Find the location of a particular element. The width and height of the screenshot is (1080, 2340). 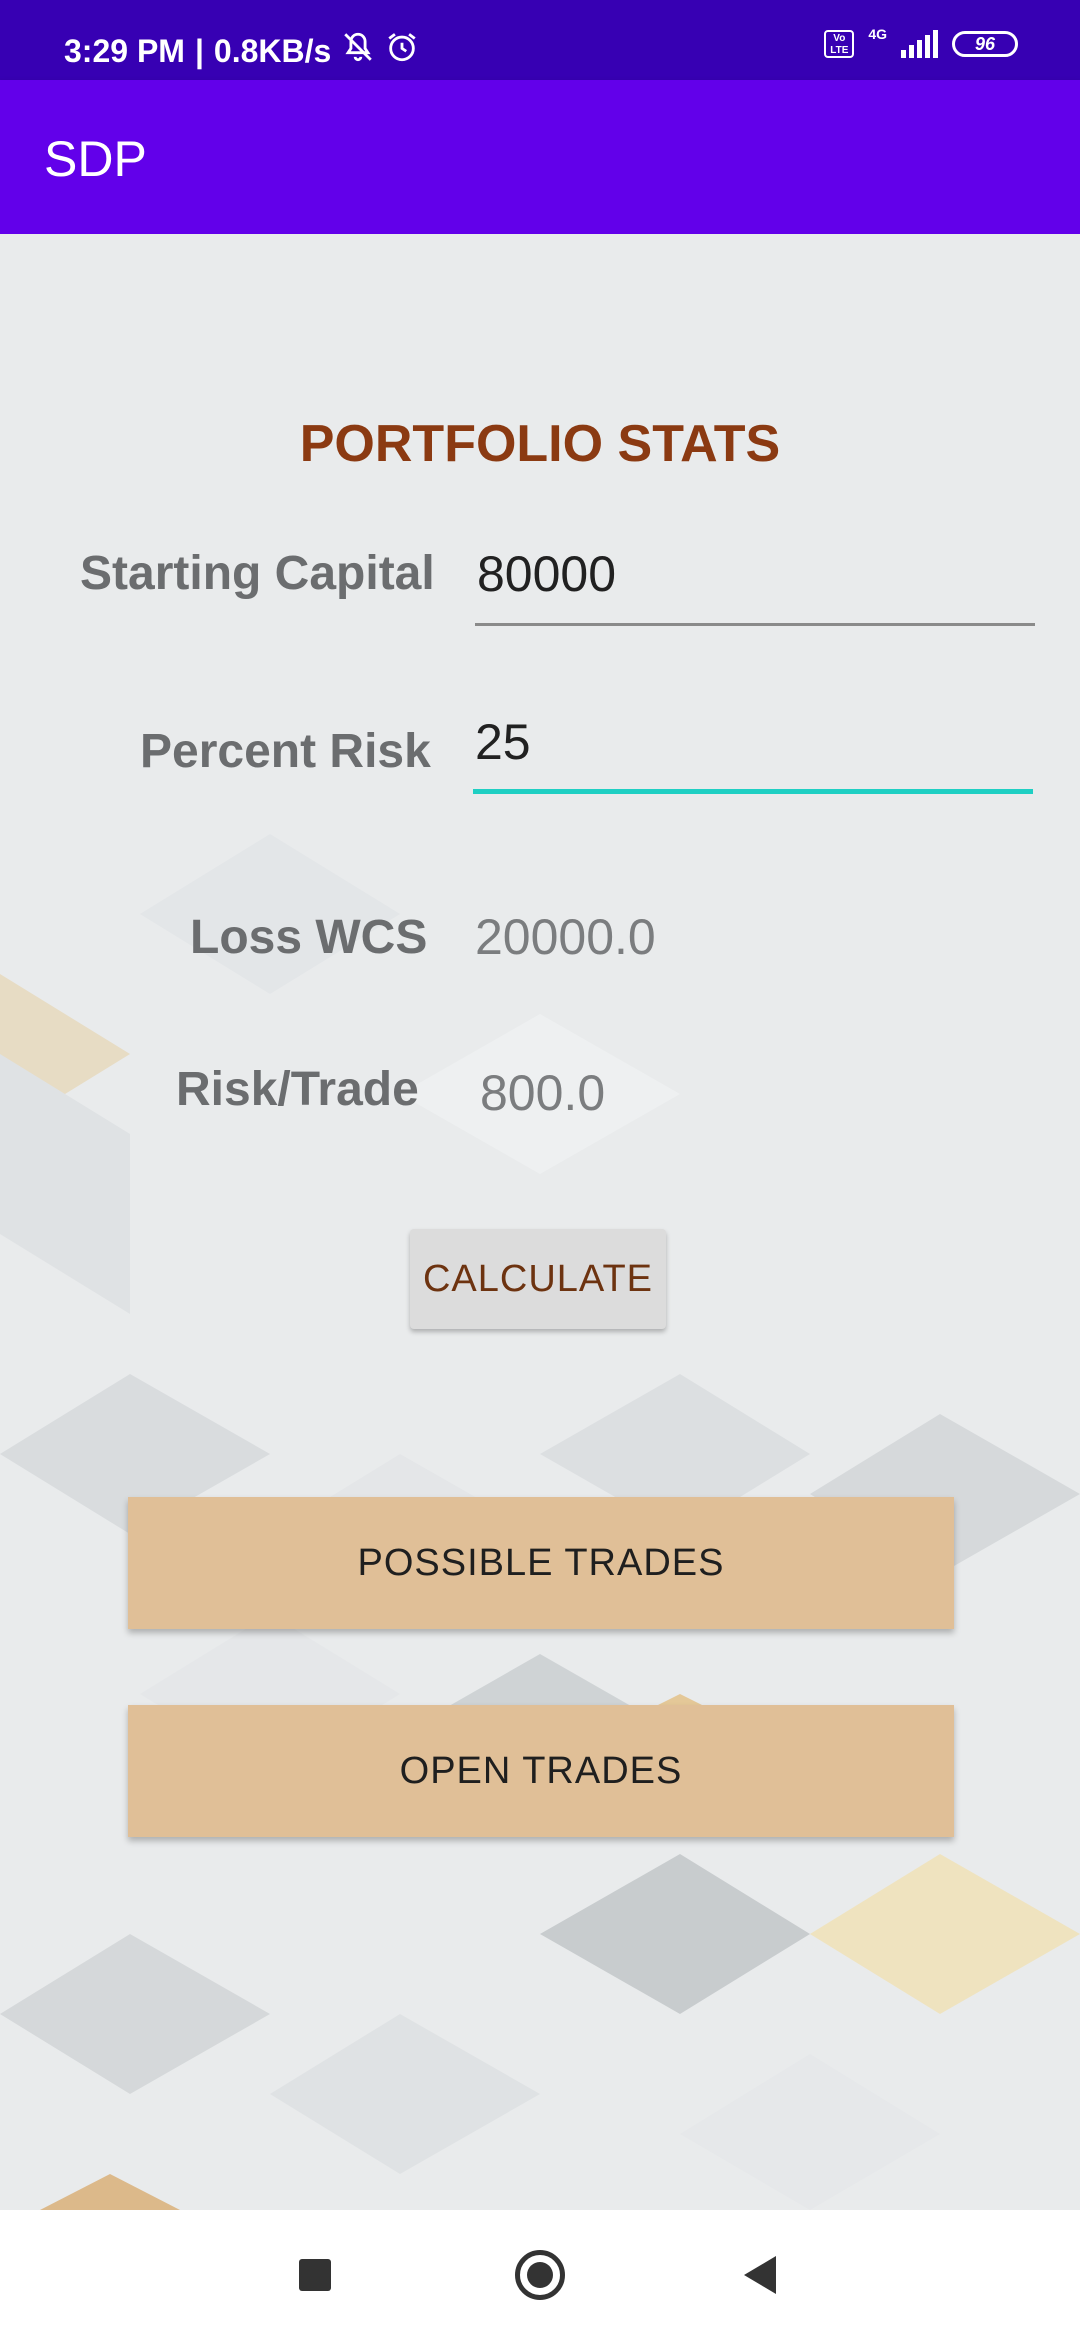

app-bar: SDP is located at coordinates (540, 157).